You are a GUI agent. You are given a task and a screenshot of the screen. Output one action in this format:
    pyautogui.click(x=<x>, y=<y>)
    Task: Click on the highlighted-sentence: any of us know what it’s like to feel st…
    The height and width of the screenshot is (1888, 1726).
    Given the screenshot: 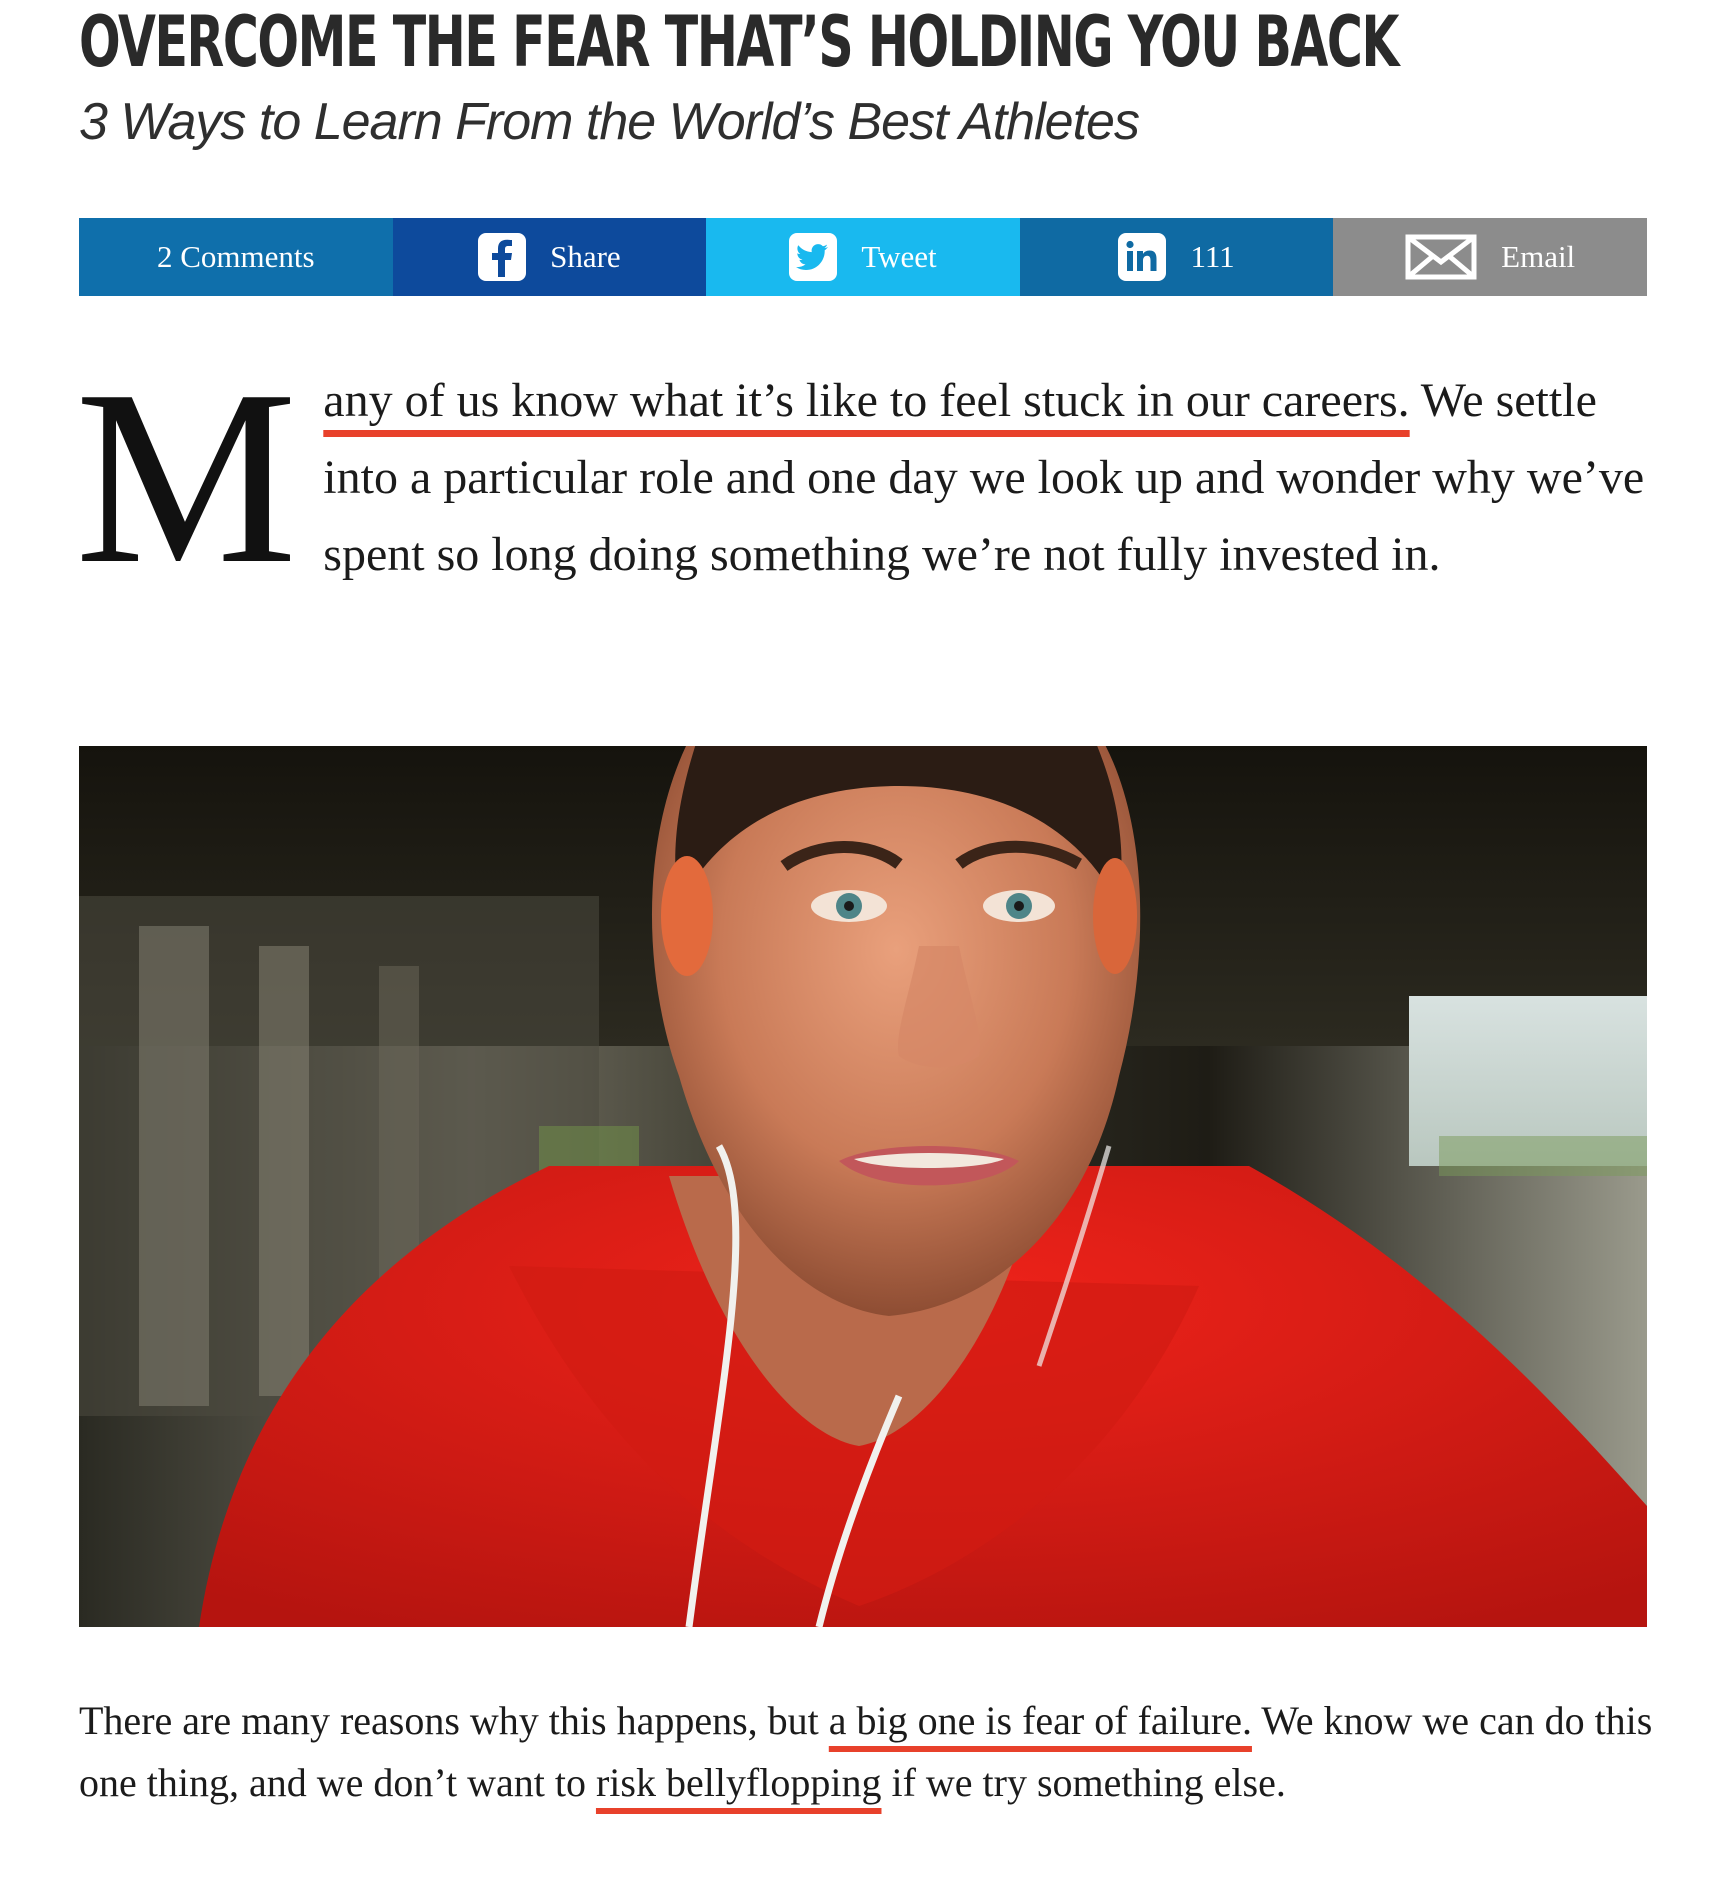 What is the action you would take?
    pyautogui.click(x=866, y=400)
    